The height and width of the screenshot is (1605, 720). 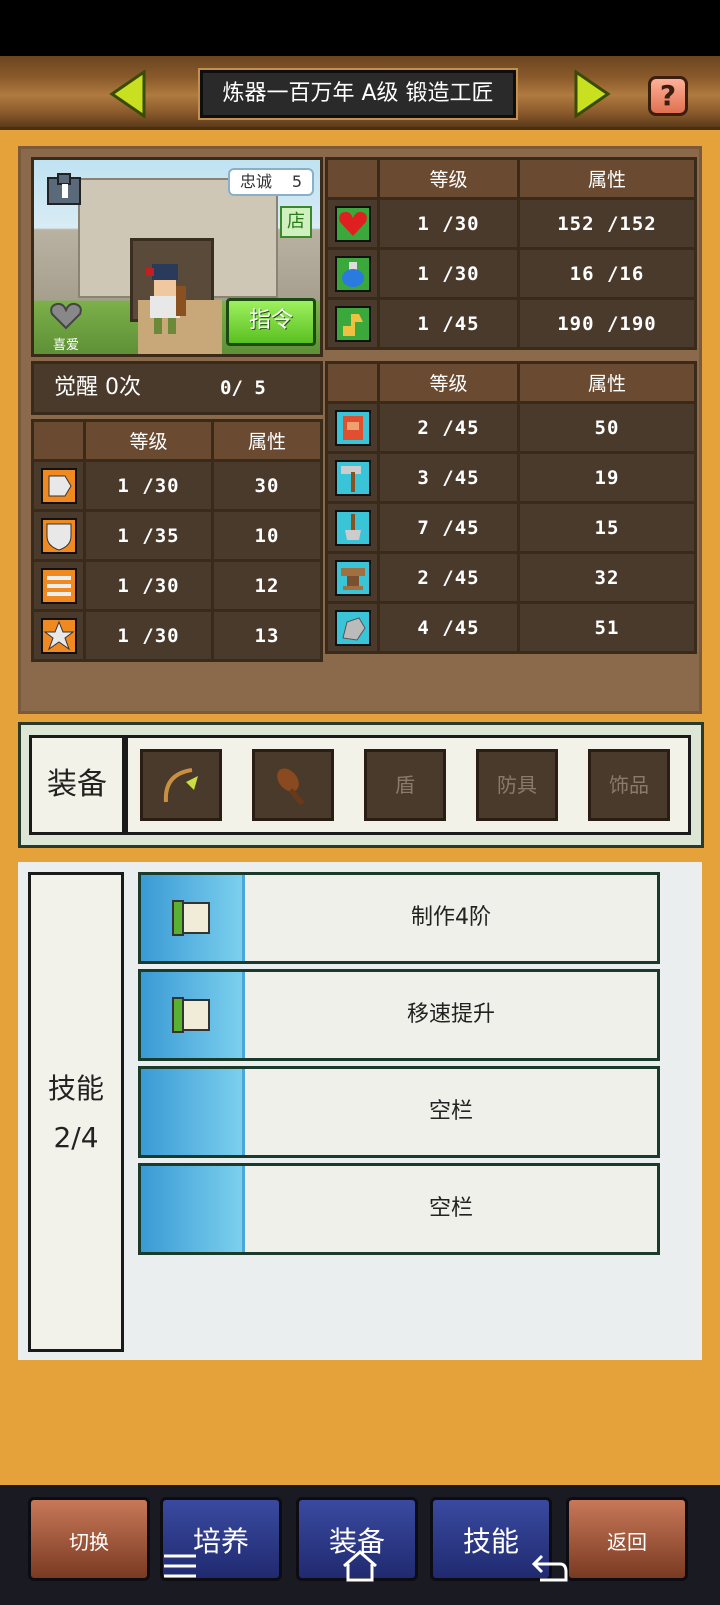 I want to click on craft-book-value: 50, so click(x=607, y=427).